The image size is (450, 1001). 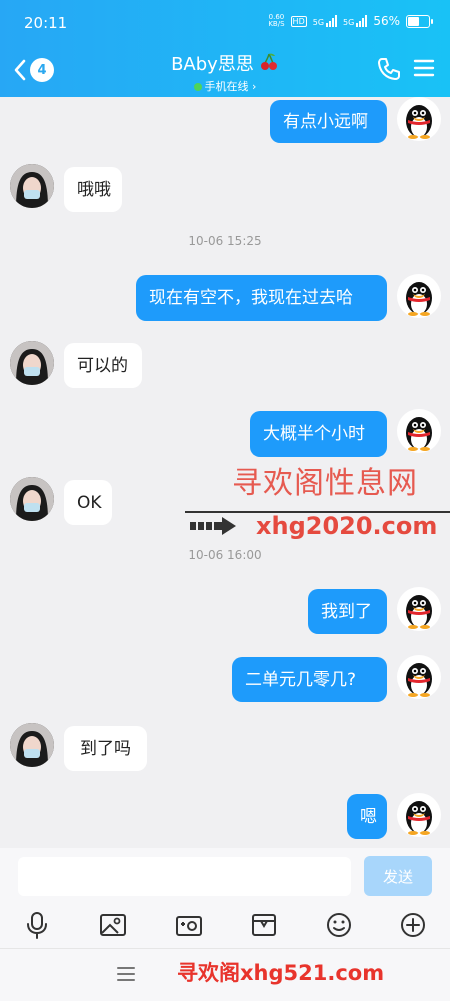 I want to click on incoming-message: 哦哦, so click(x=93, y=189).